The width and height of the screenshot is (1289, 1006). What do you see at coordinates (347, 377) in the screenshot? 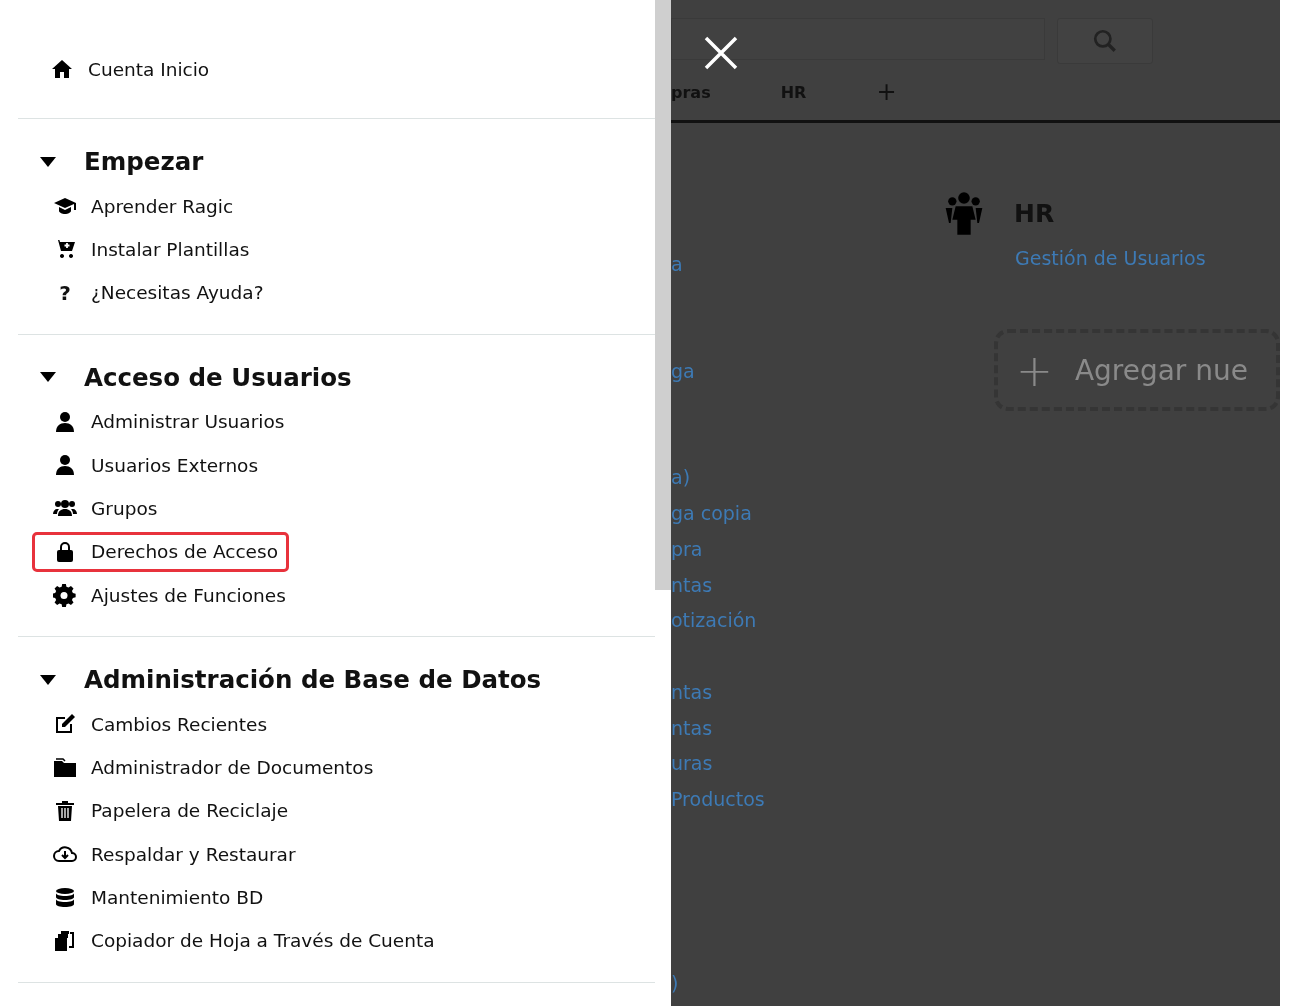
I see `section-header: Acceso de Usuarios` at bounding box center [347, 377].